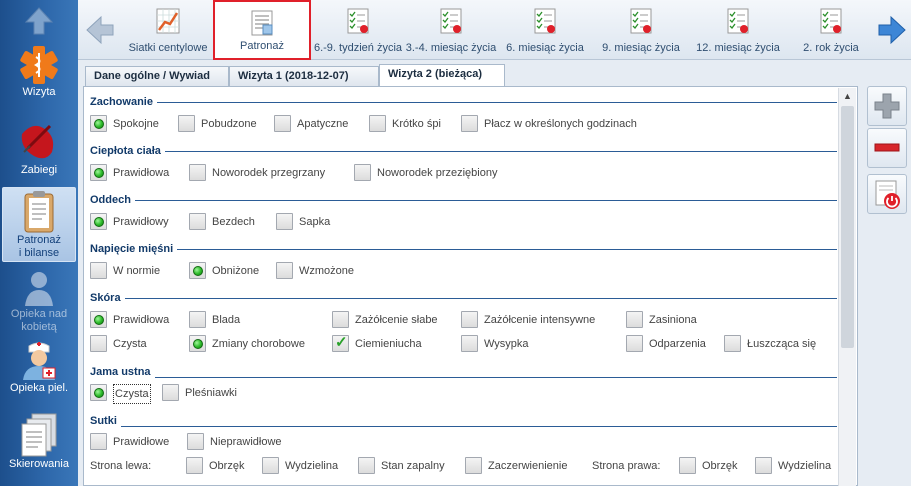 This screenshot has height=486, width=911. What do you see at coordinates (626, 466) in the screenshot?
I see `strona-prawa-label: Strona prawa:` at bounding box center [626, 466].